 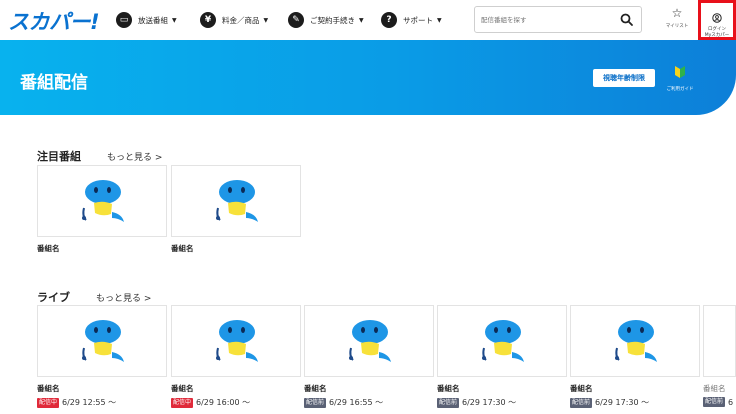 I want to click on nav-broadcast-programs: ▭ 放送番組 ▼, so click(x=146, y=20).